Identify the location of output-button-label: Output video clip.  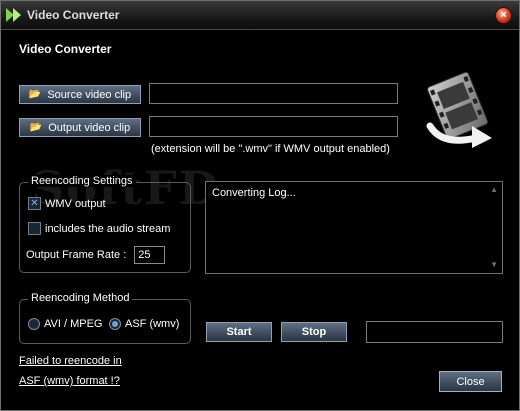
(89, 127).